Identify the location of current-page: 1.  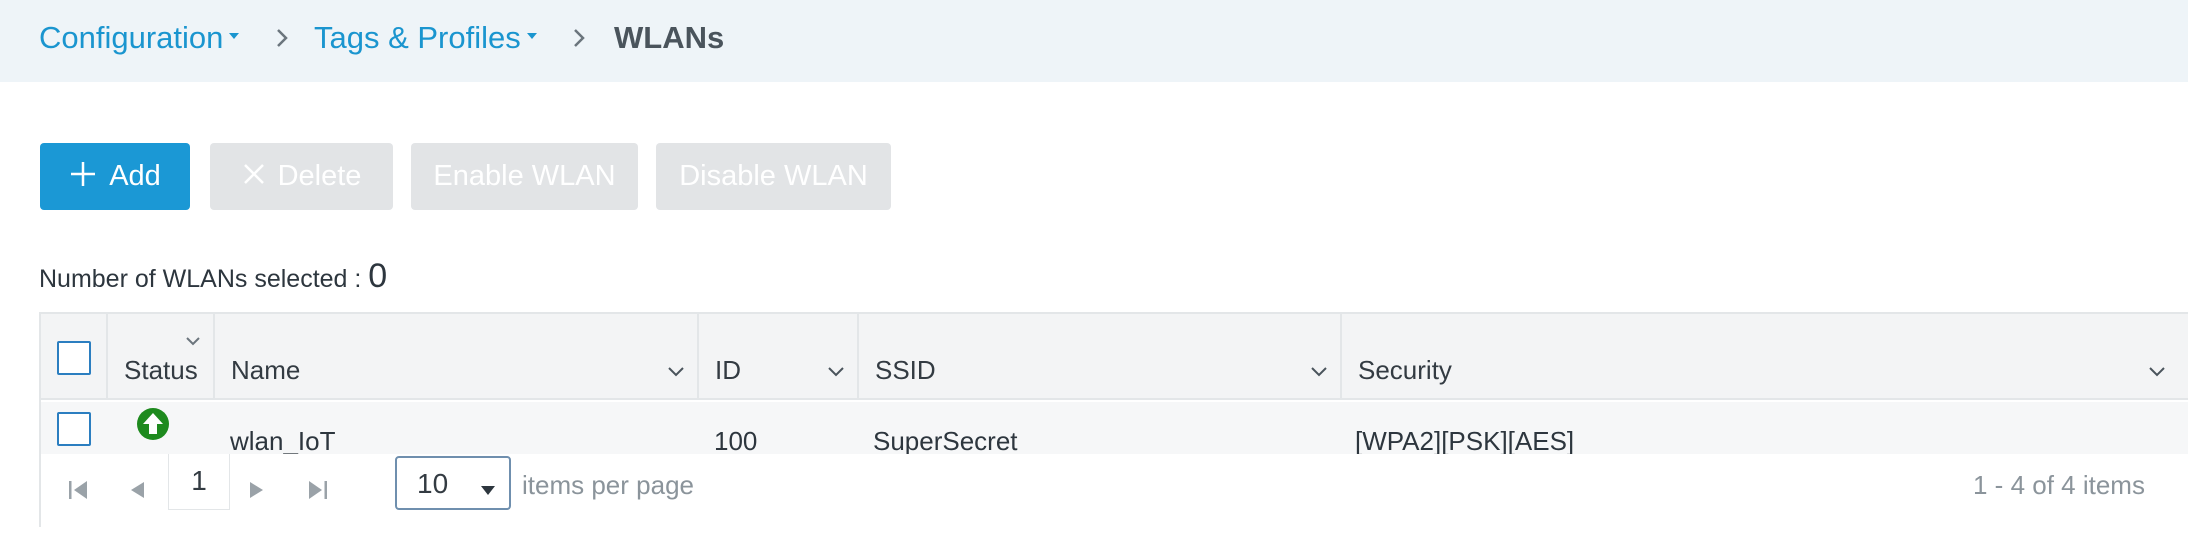
(199, 482).